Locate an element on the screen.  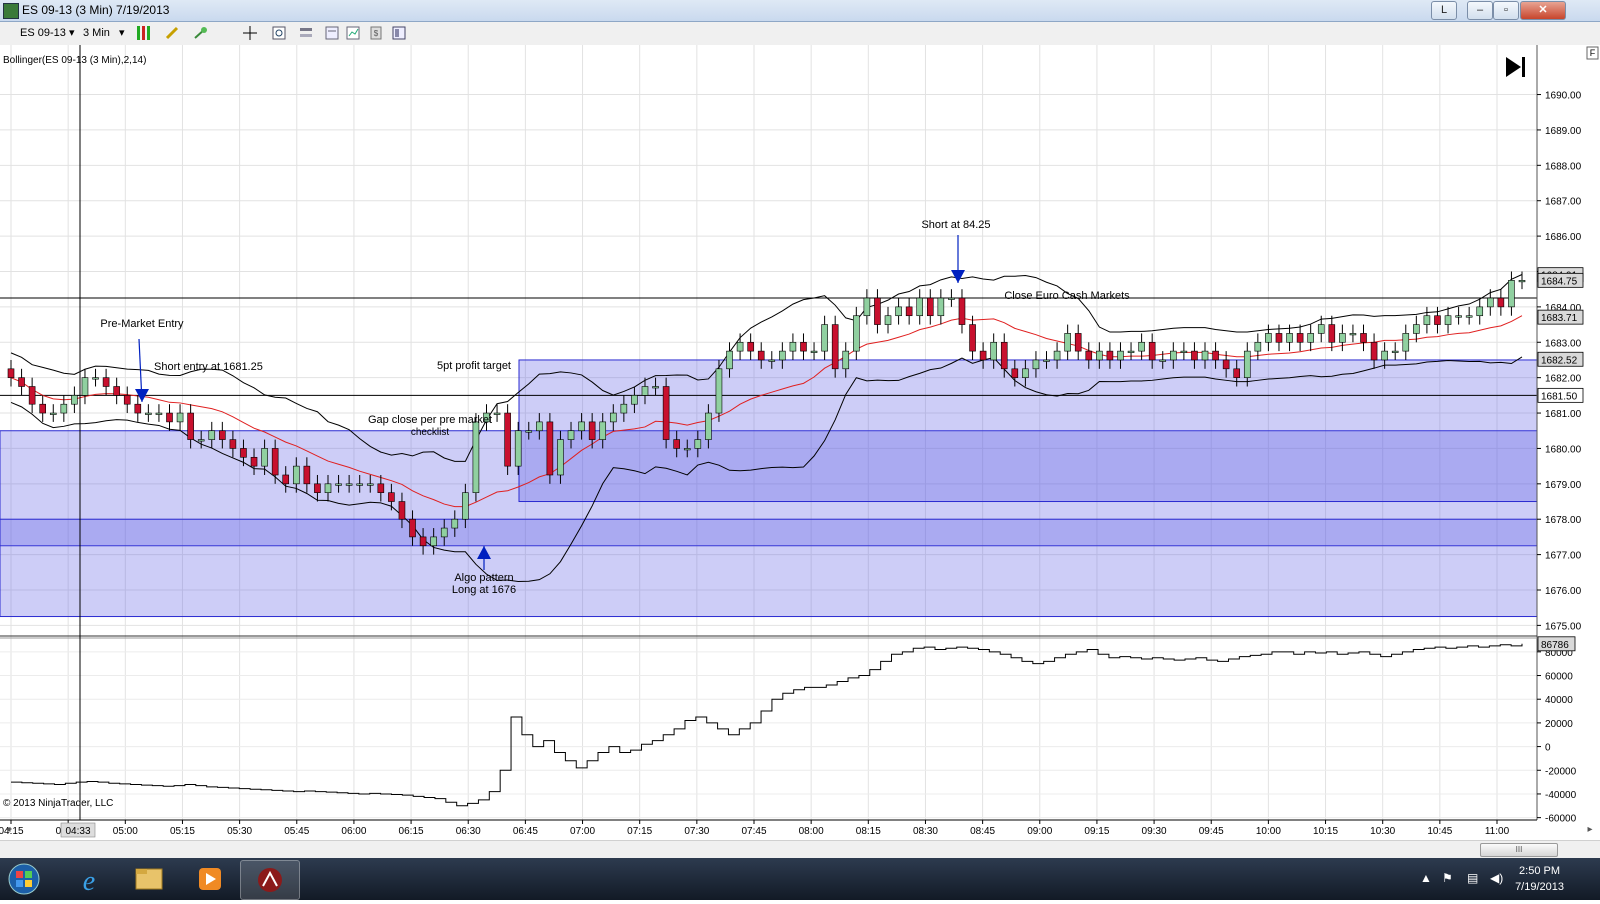
bar-style-icon is located at coordinates (144, 33).